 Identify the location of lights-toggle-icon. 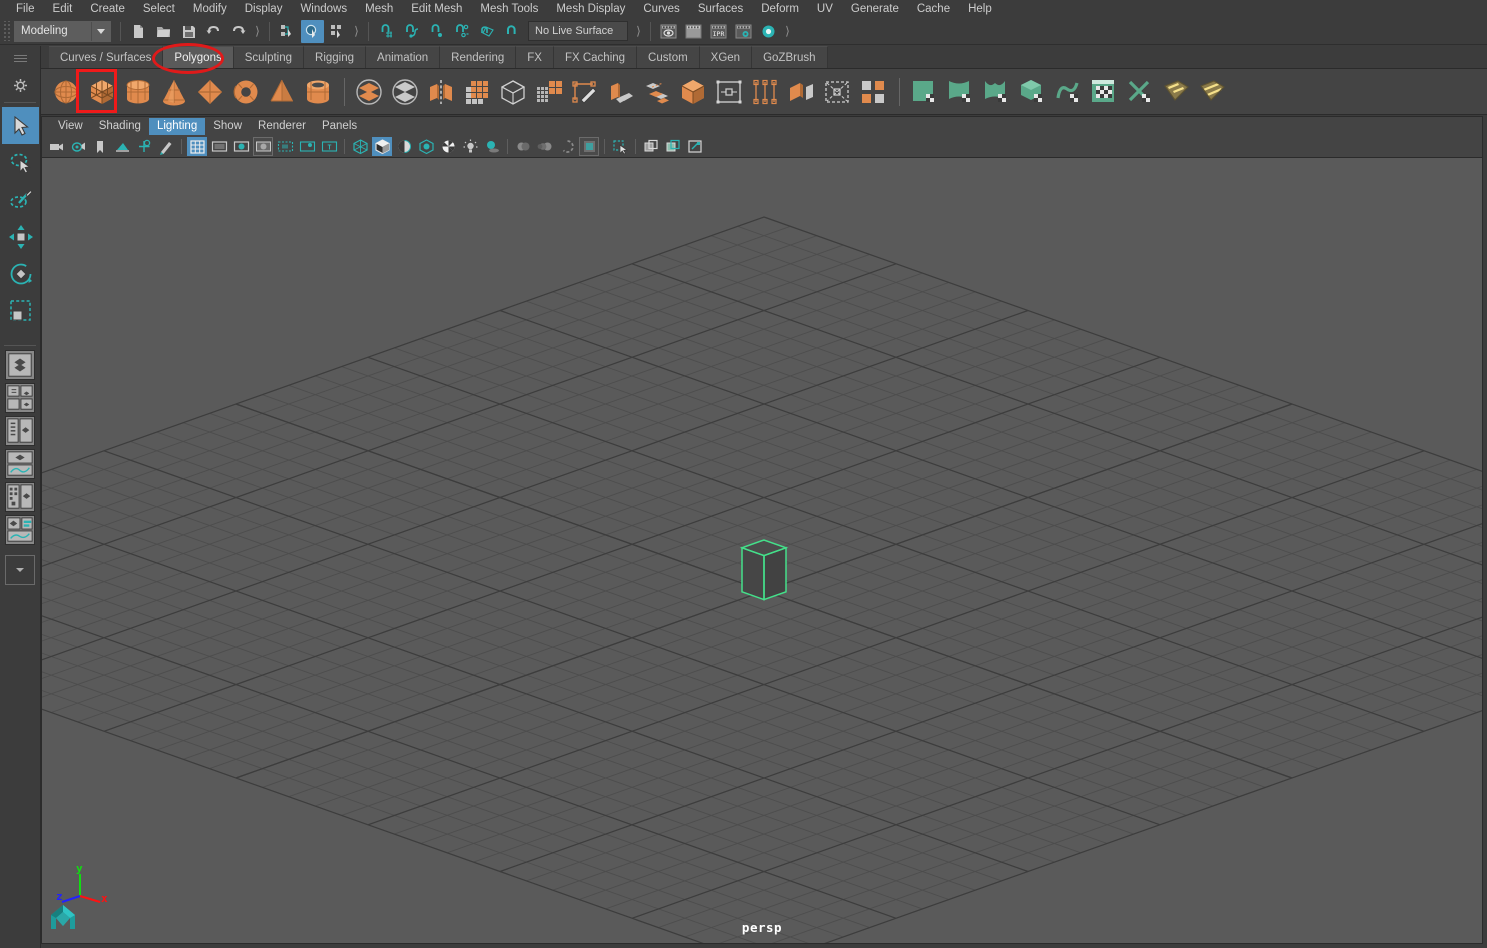
(470, 146).